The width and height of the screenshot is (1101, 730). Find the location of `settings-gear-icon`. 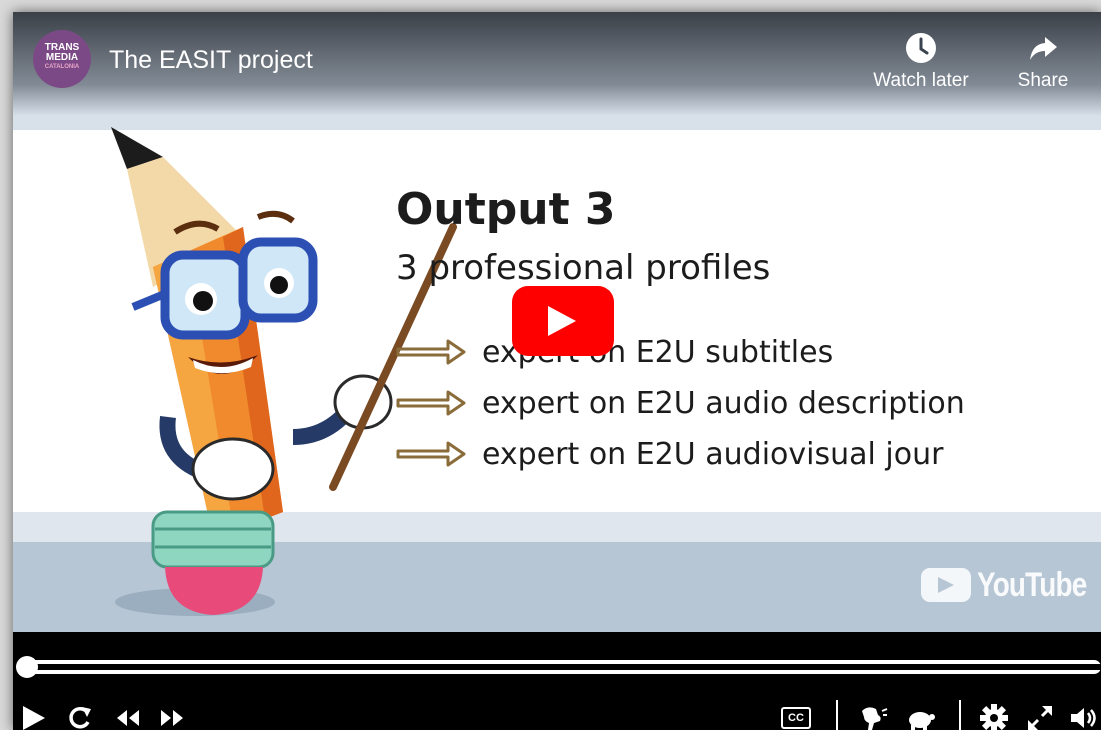

settings-gear-icon is located at coordinates (994, 717).